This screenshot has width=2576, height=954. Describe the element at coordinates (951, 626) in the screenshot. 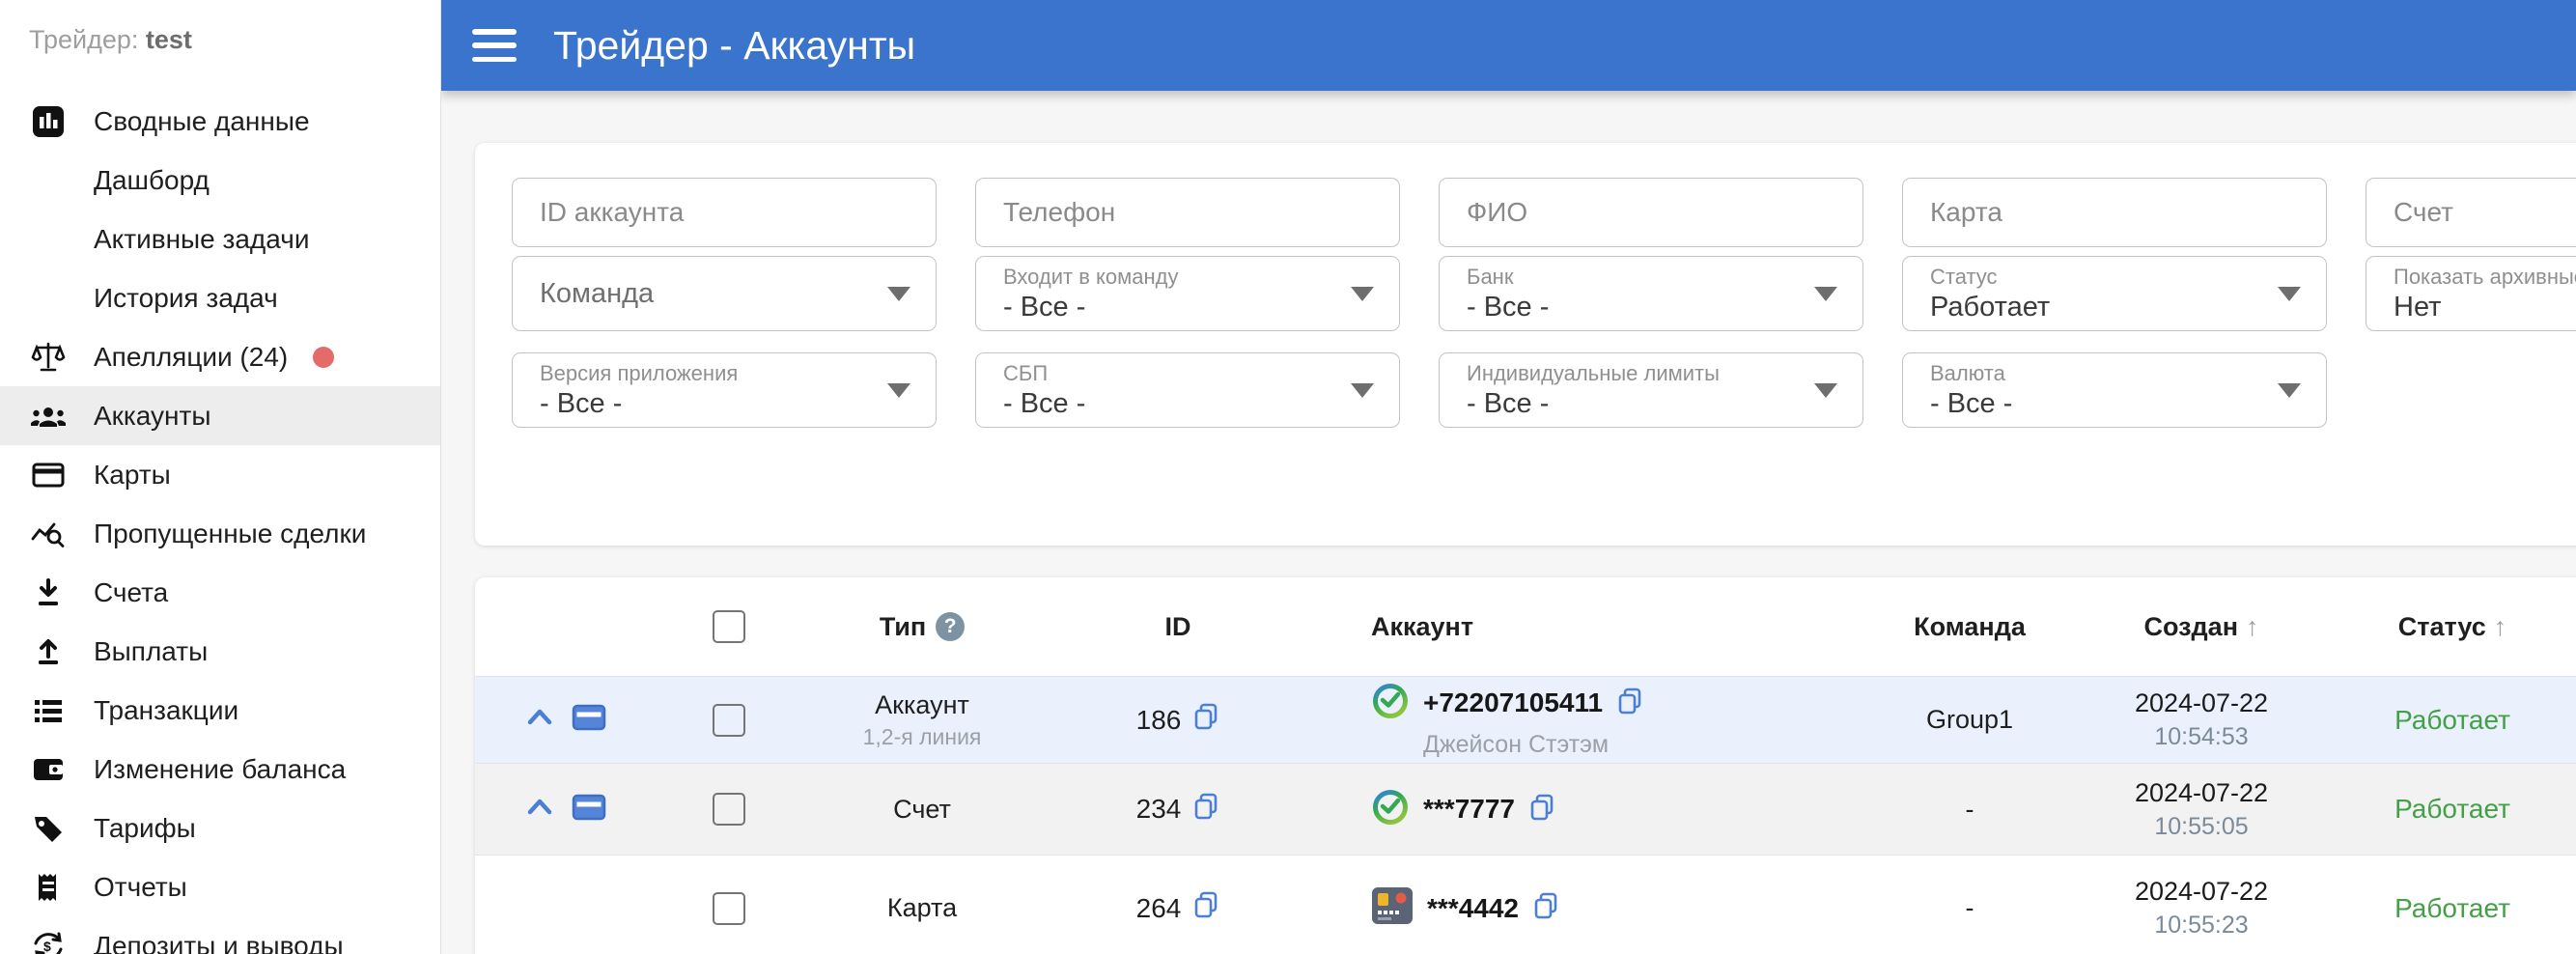

I see `help-icon: ?` at that location.